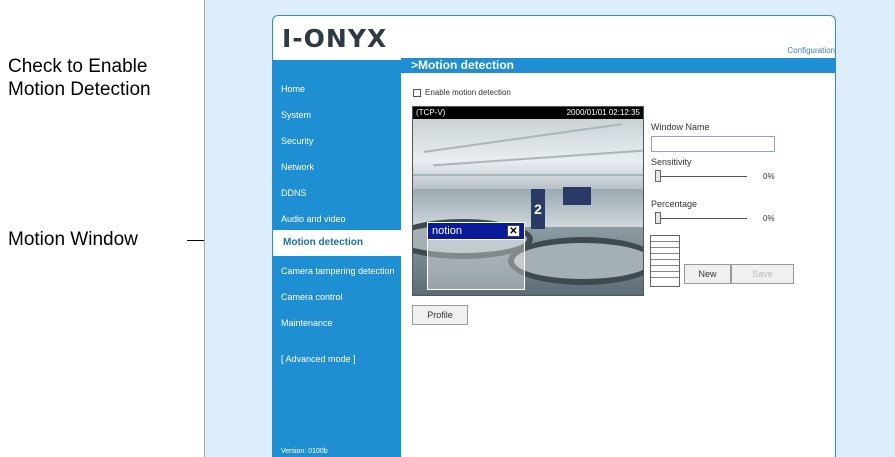  I want to click on window-name-label: Window Name, so click(680, 127).